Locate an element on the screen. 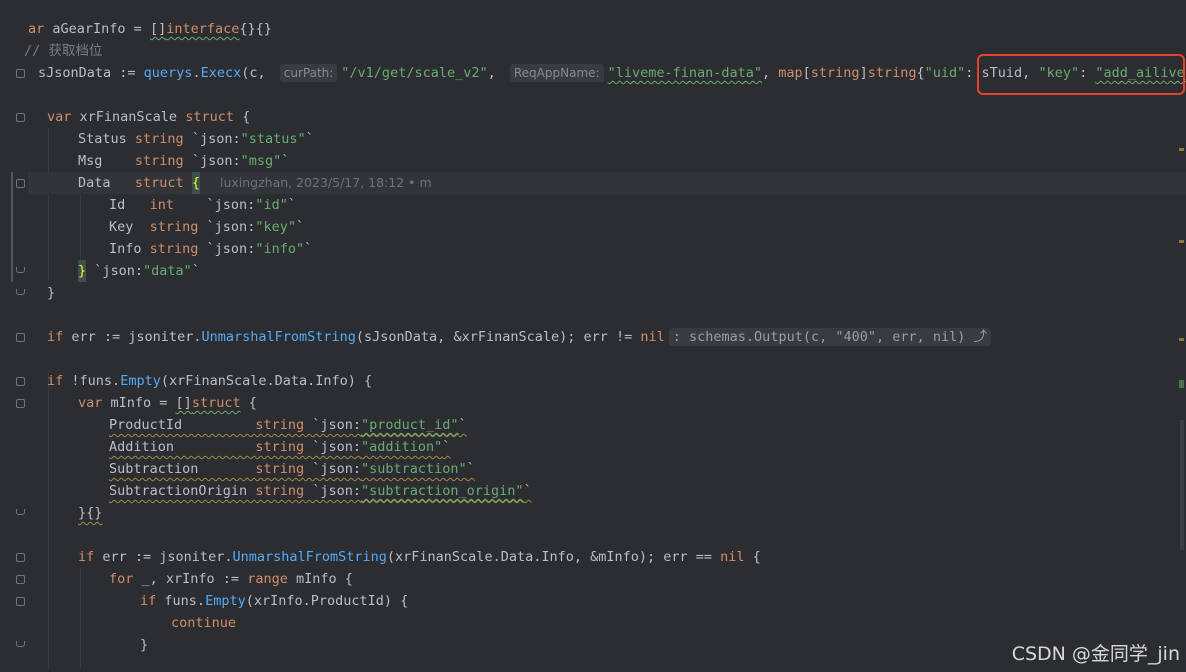 The width and height of the screenshot is (1186, 672). scrollbar-marker is located at coordinates (1181, 384).